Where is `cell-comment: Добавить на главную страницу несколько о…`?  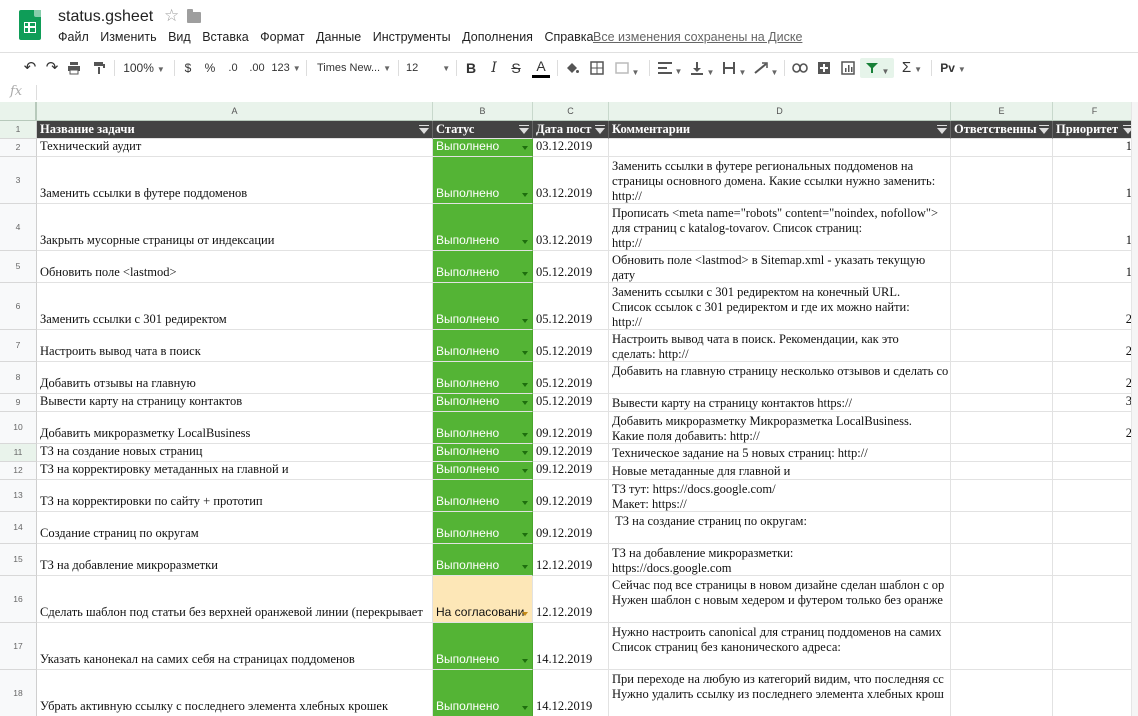 cell-comment: Добавить на главную страницу несколько о… is located at coordinates (780, 378).